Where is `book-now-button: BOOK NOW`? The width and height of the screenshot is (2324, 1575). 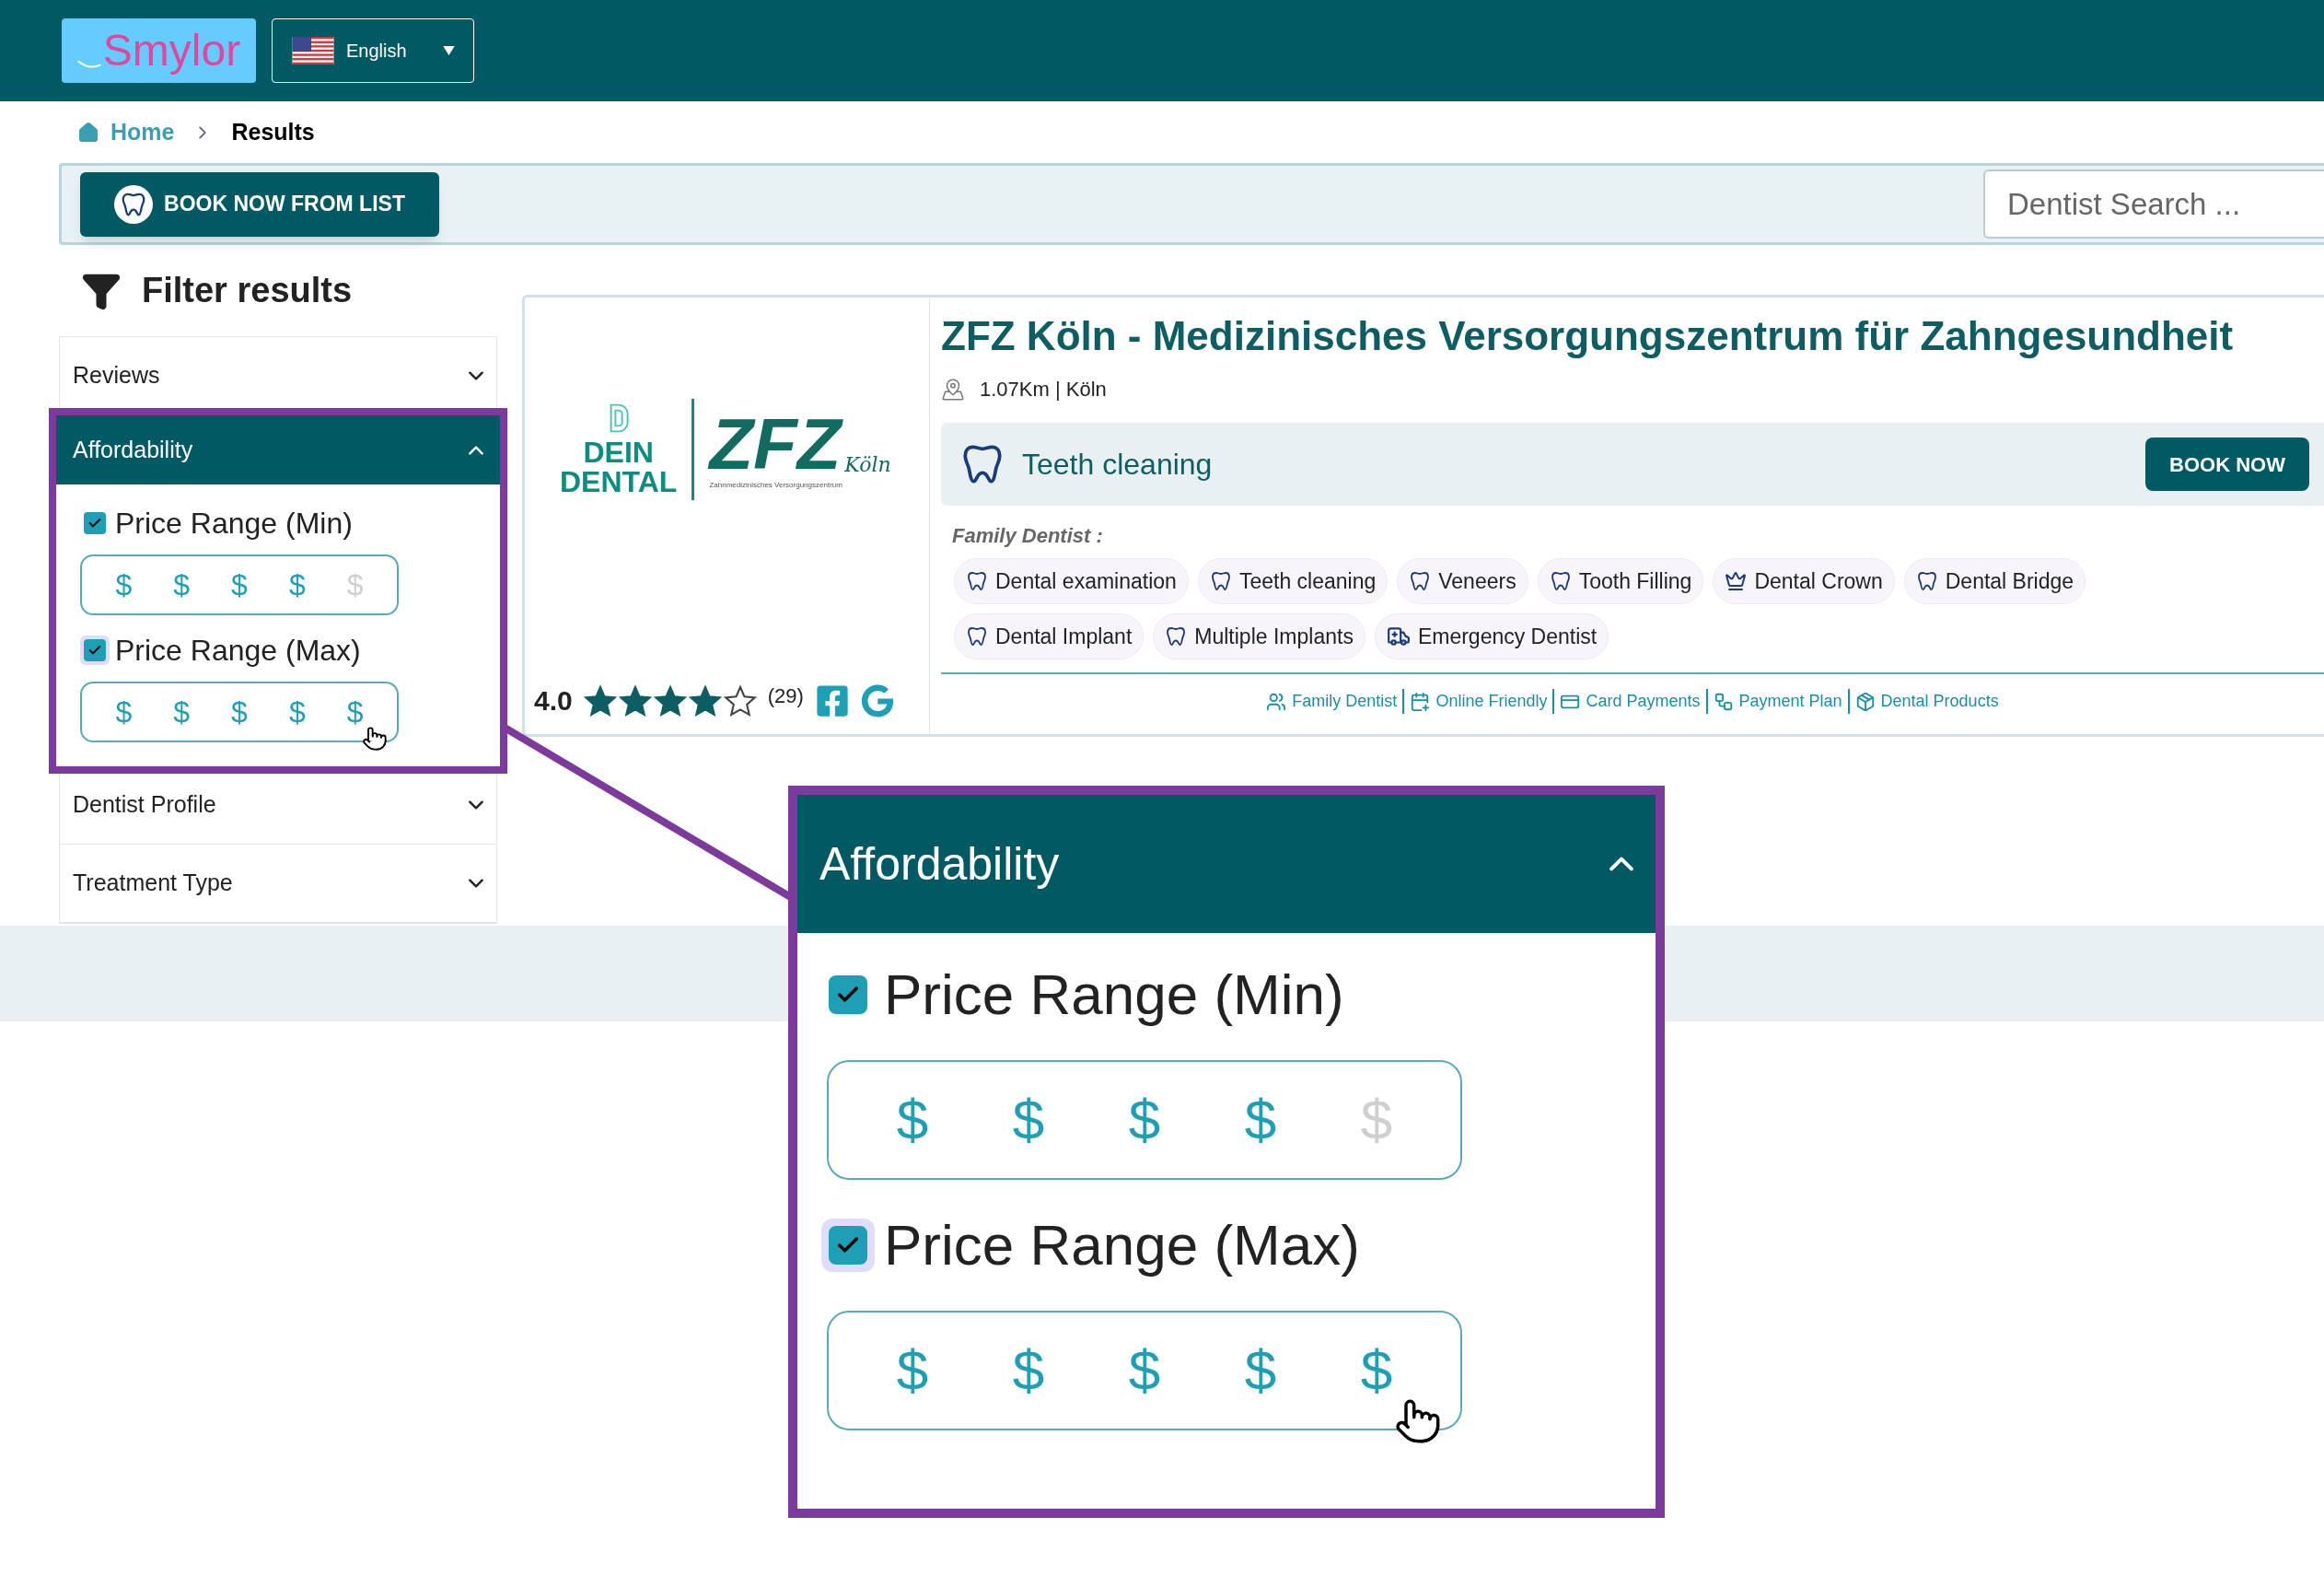 book-now-button: BOOK NOW is located at coordinates (2227, 464).